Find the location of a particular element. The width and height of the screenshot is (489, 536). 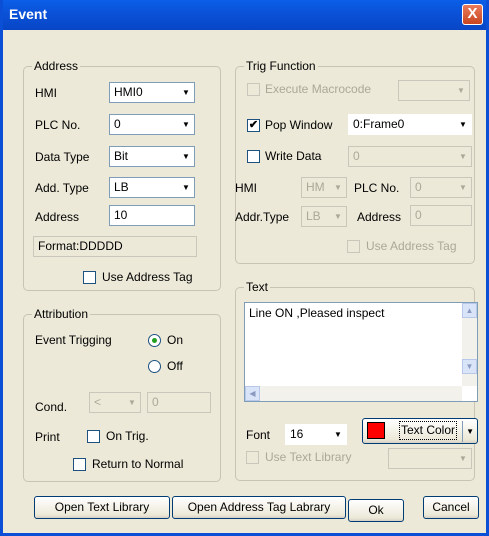

address-input: 10 is located at coordinates (152, 215).